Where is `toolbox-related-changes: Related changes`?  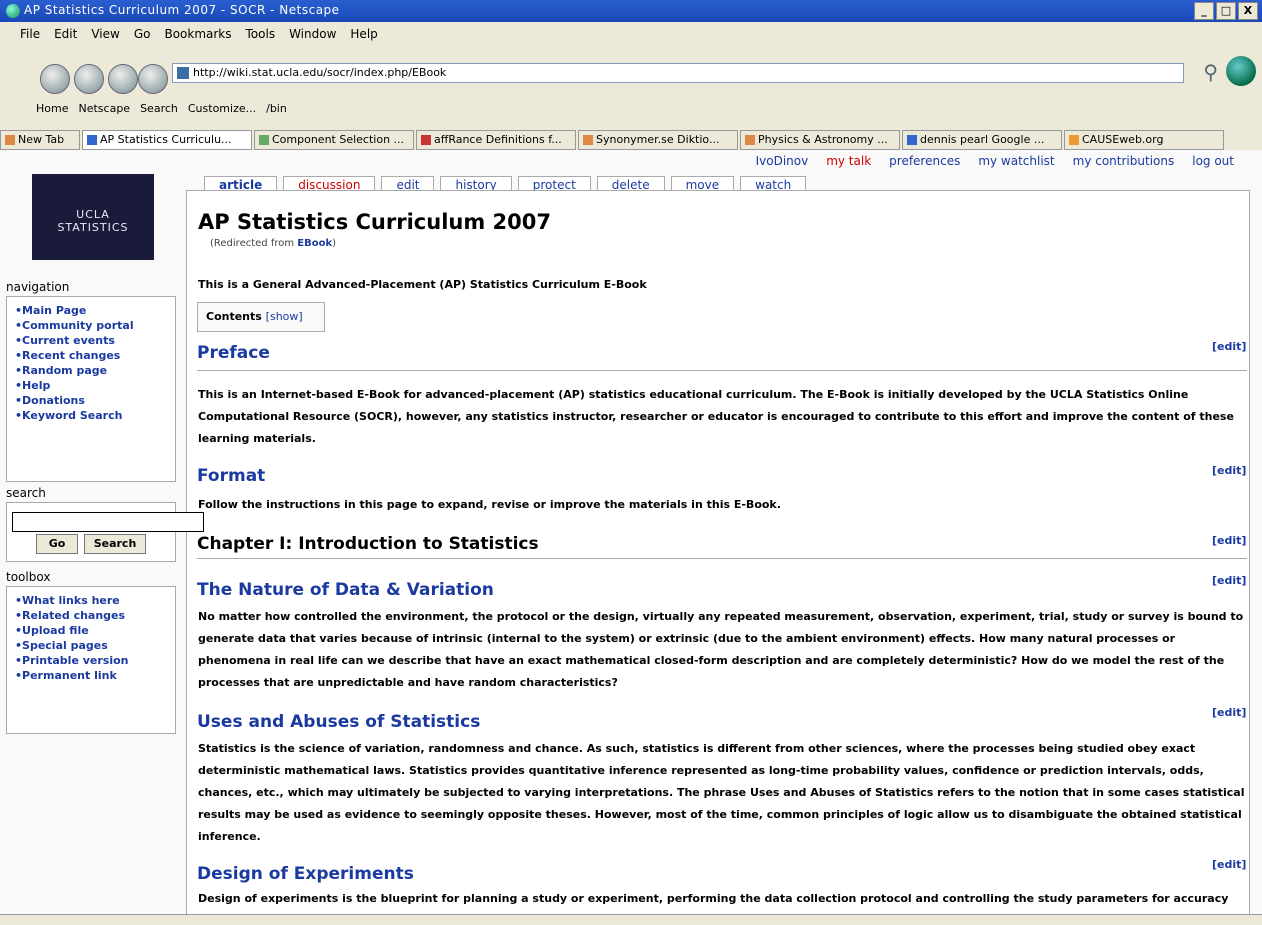
toolbox-related-changes: Related changes is located at coordinates (91, 615).